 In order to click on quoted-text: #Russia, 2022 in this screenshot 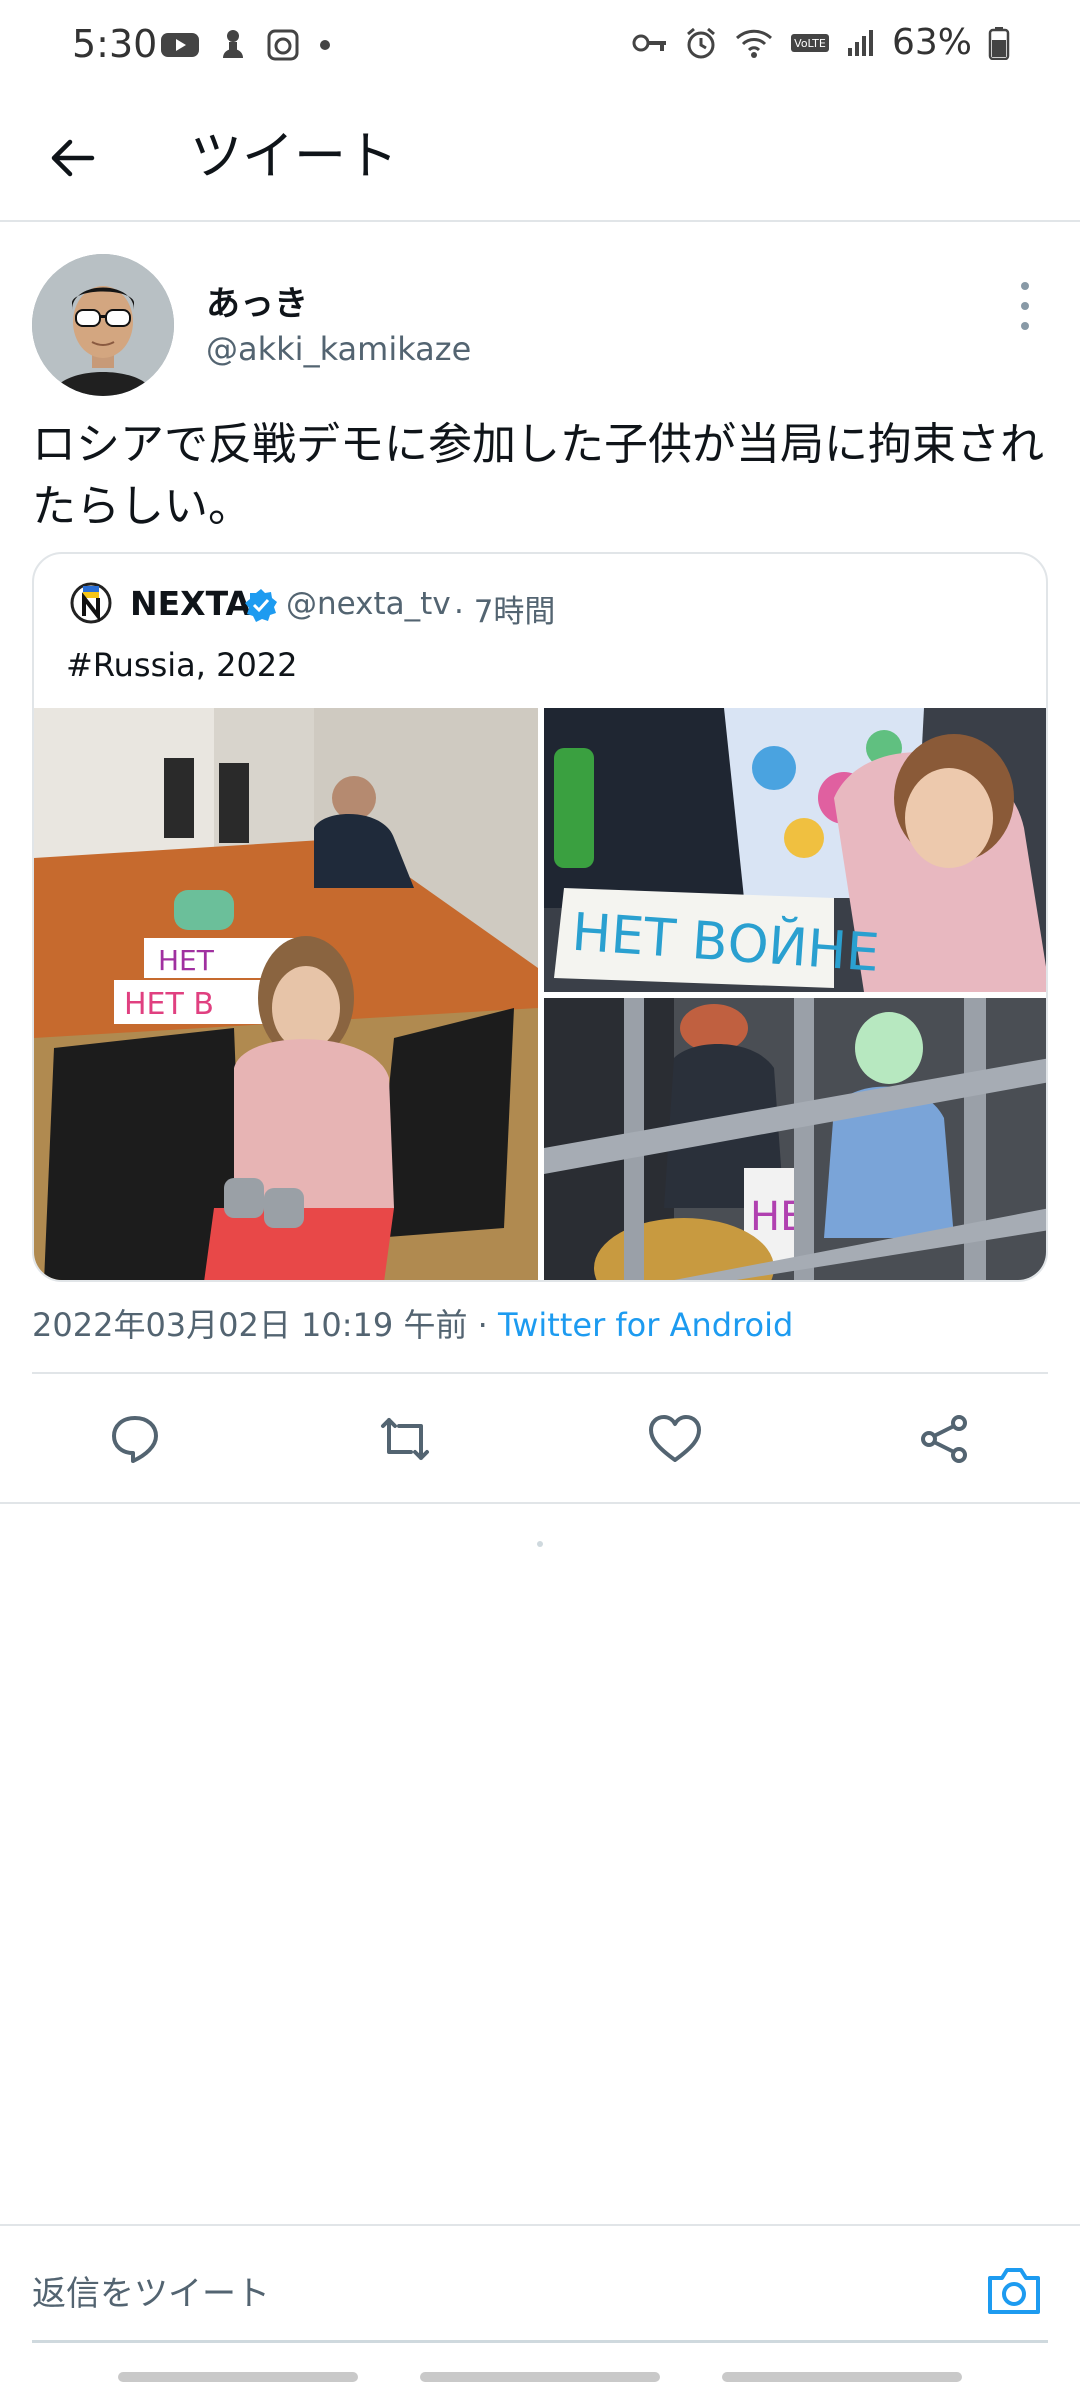, I will do `click(182, 665)`.